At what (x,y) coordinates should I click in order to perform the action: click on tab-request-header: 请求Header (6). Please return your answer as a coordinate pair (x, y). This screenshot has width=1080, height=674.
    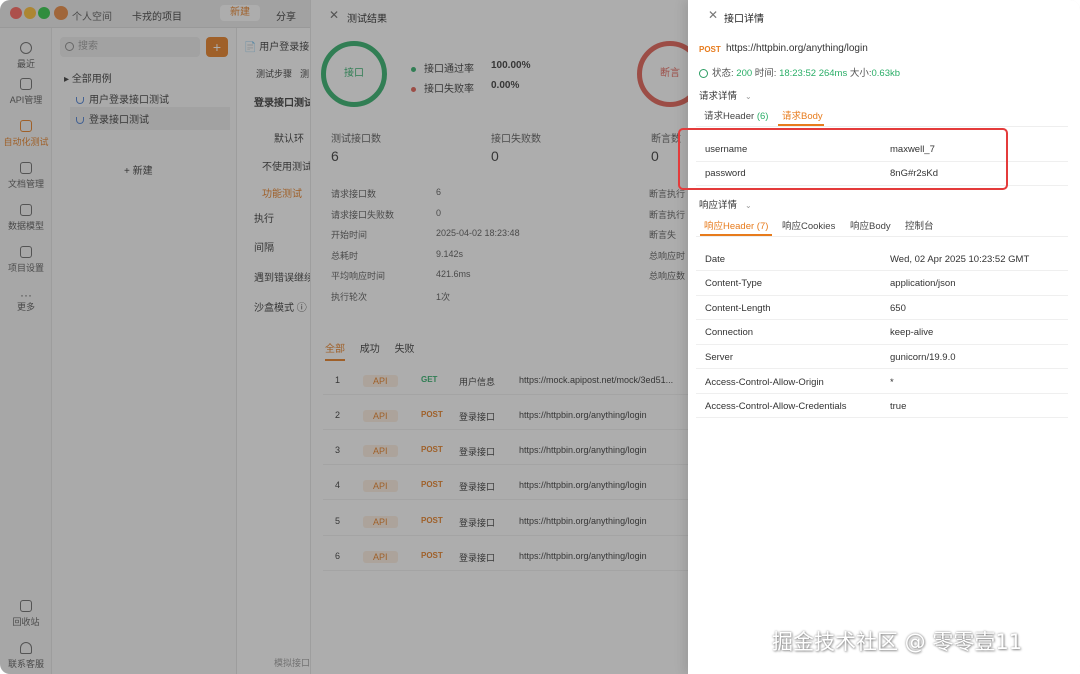
    Looking at the image, I should click on (736, 115).